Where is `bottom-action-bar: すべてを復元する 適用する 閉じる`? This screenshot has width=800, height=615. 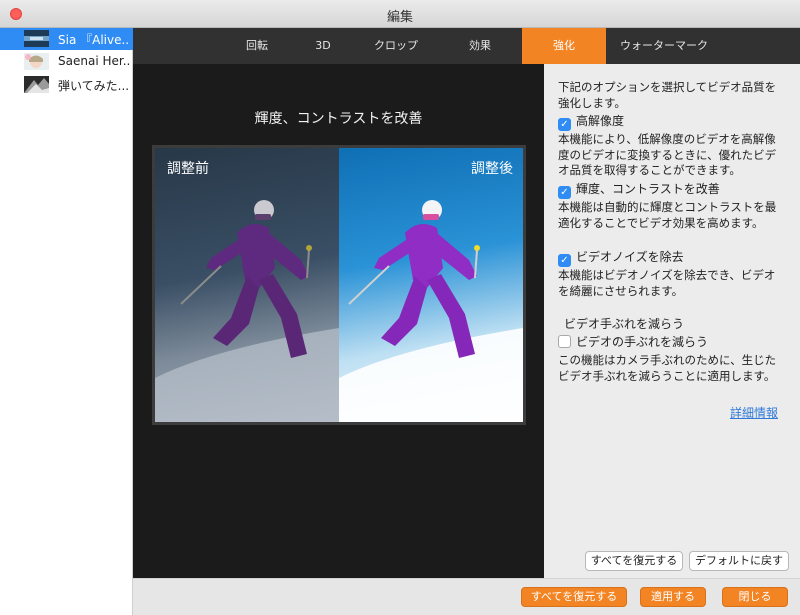
bottom-action-bar: すべてを復元する 適用する 閉じる is located at coordinates (466, 596).